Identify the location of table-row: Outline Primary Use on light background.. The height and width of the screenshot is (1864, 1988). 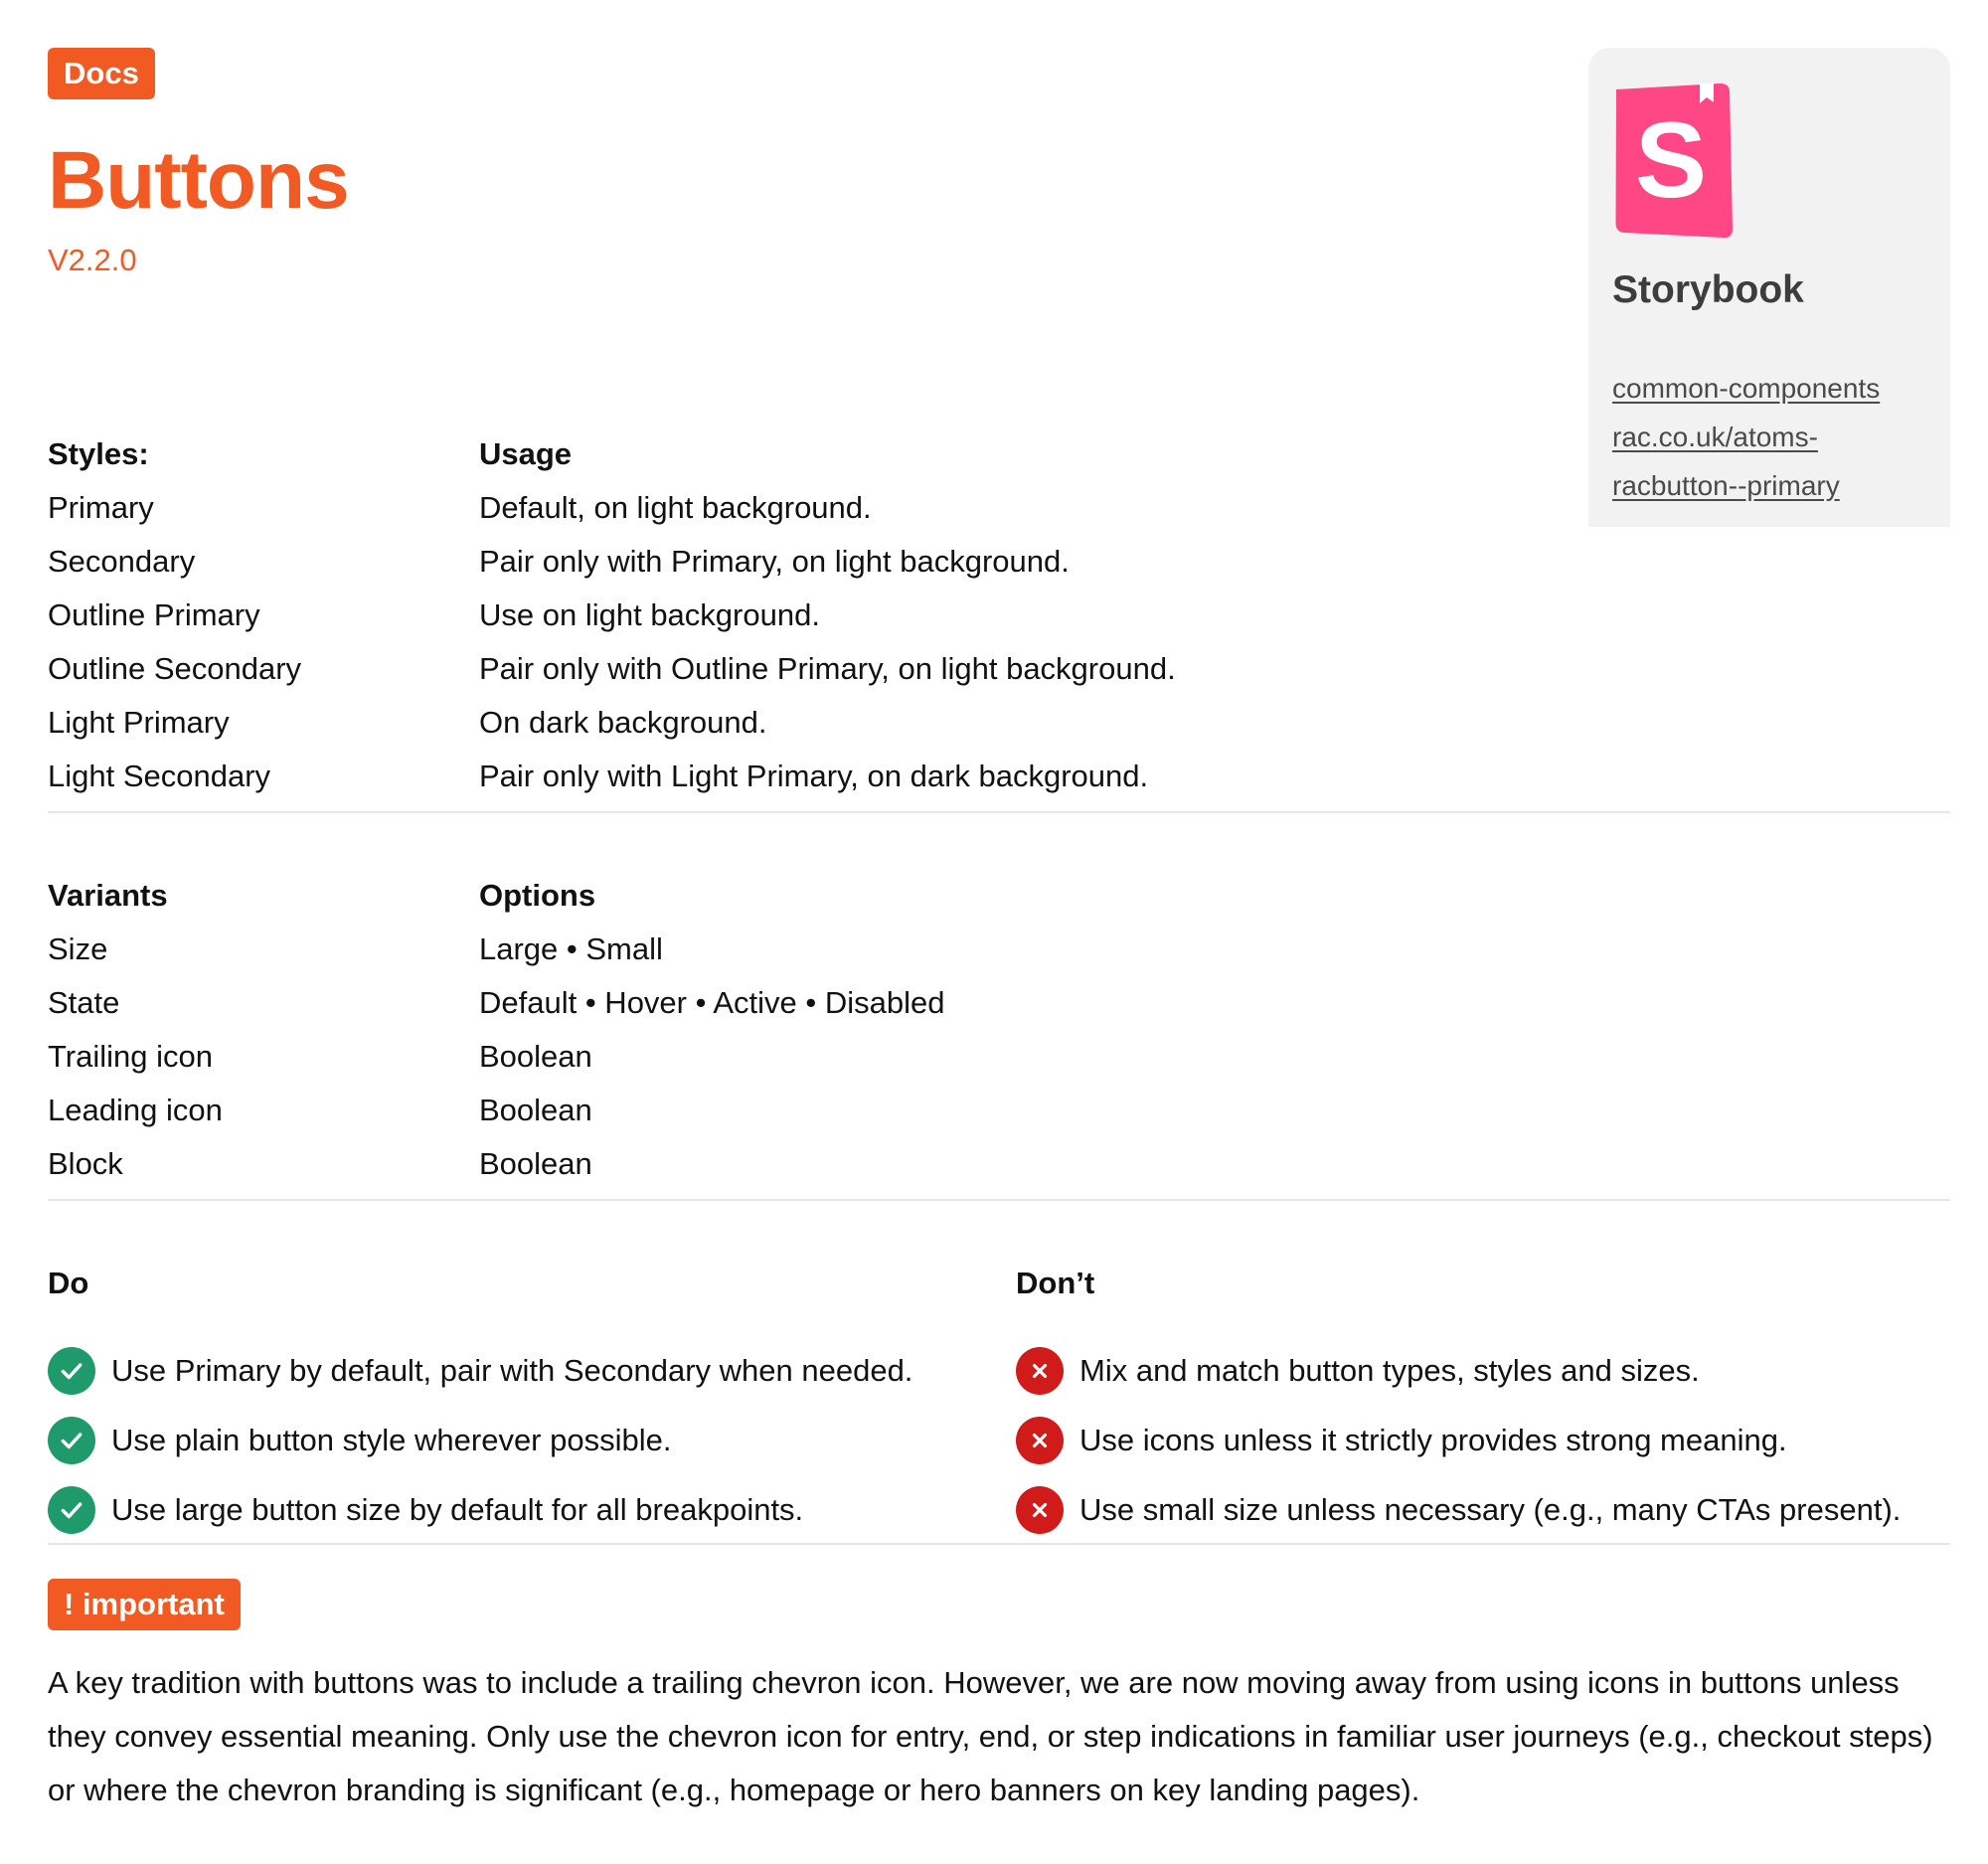
(999, 615).